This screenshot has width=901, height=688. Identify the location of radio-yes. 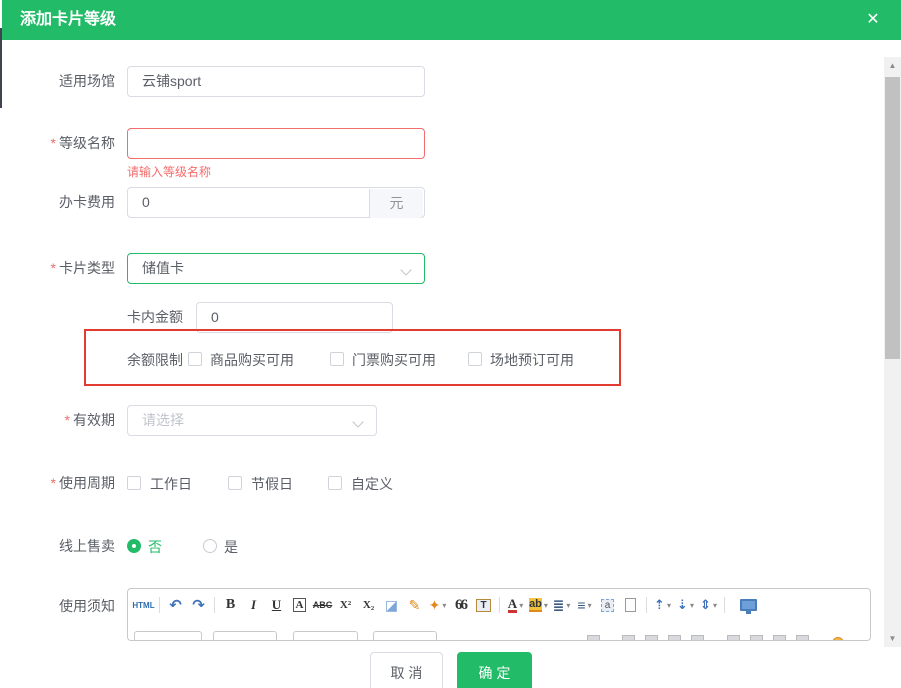
(210, 546).